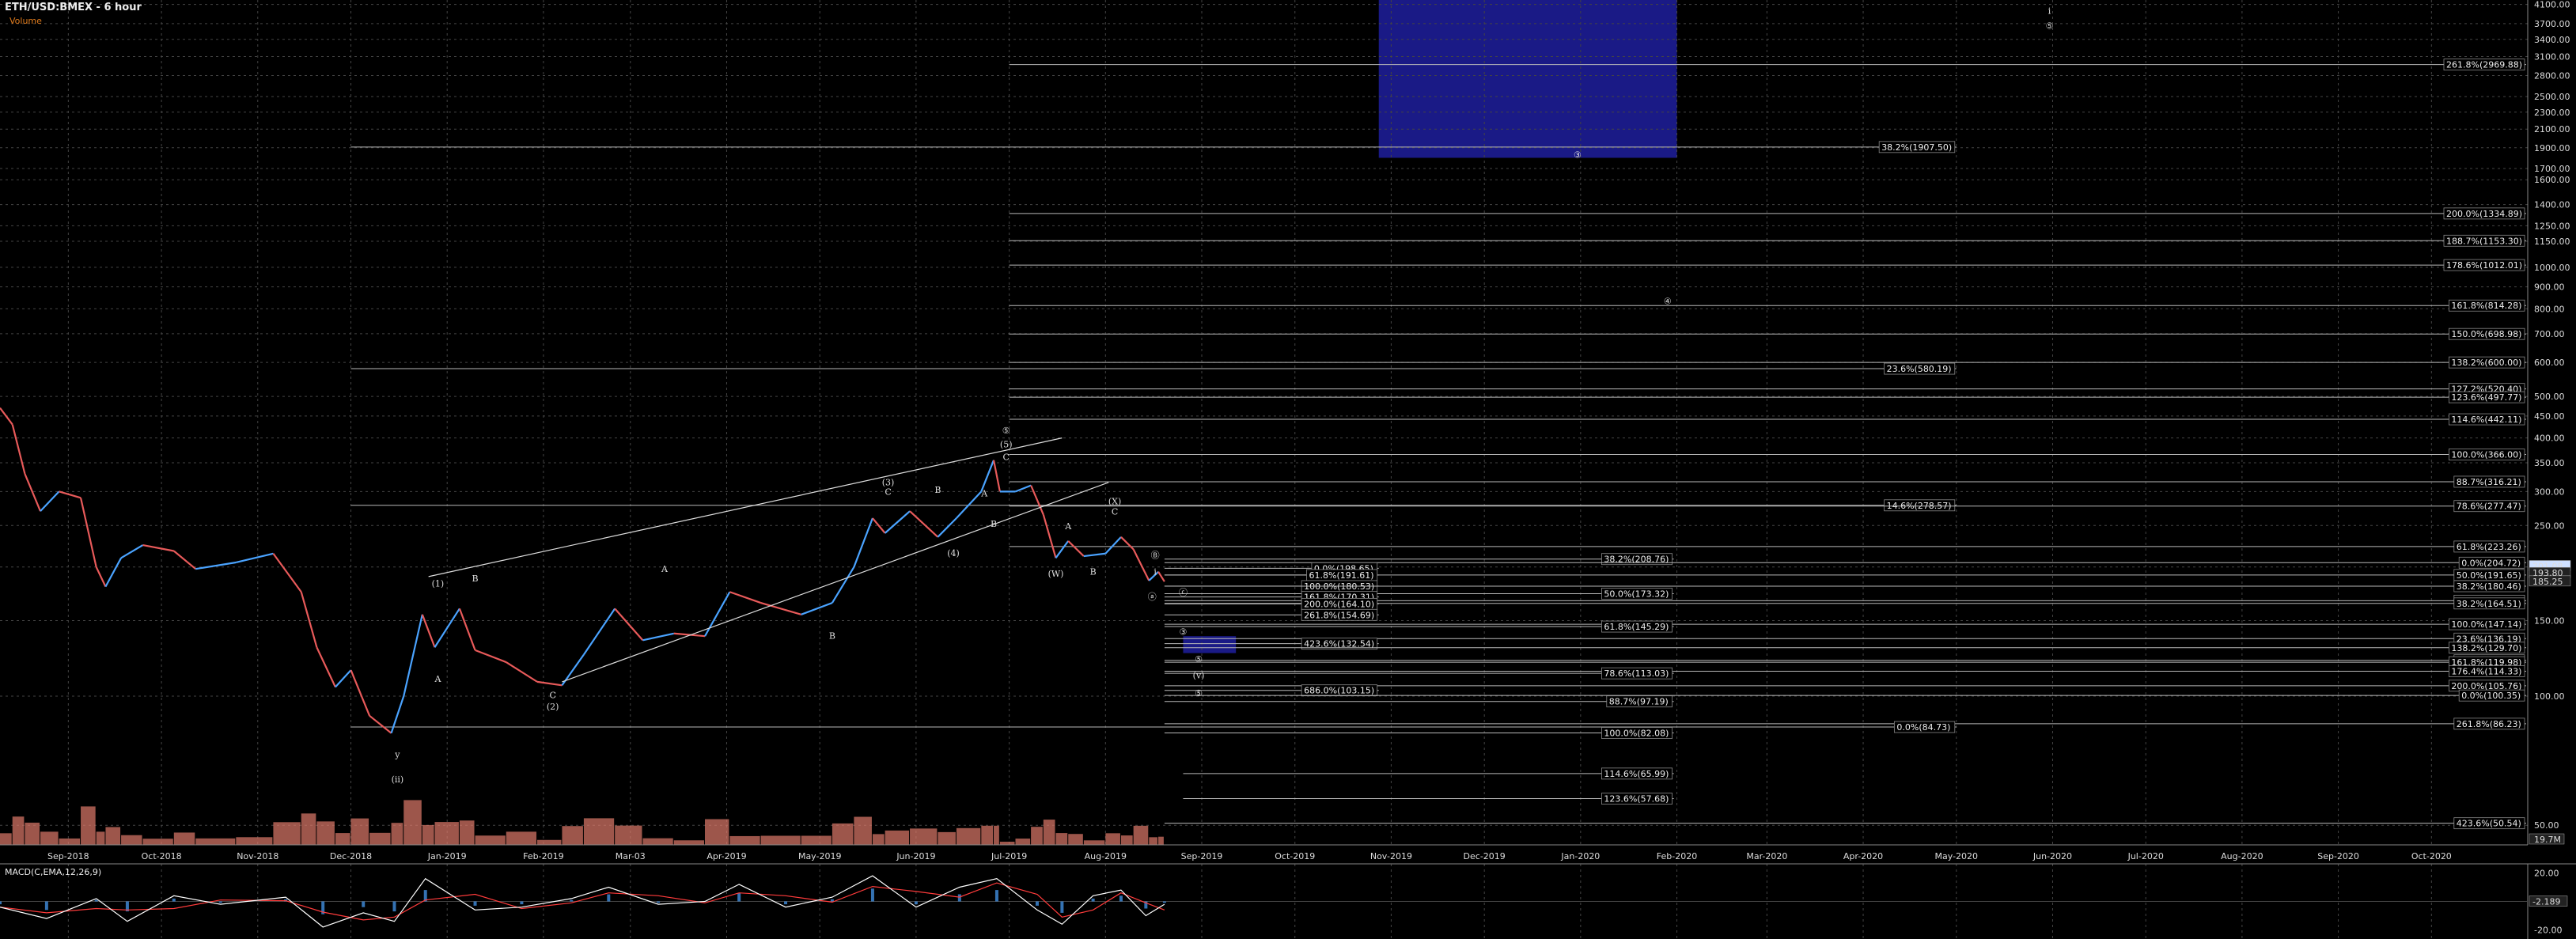  What do you see at coordinates (2552, 169) in the screenshot?
I see `price-tick-label: 1700.00` at bounding box center [2552, 169].